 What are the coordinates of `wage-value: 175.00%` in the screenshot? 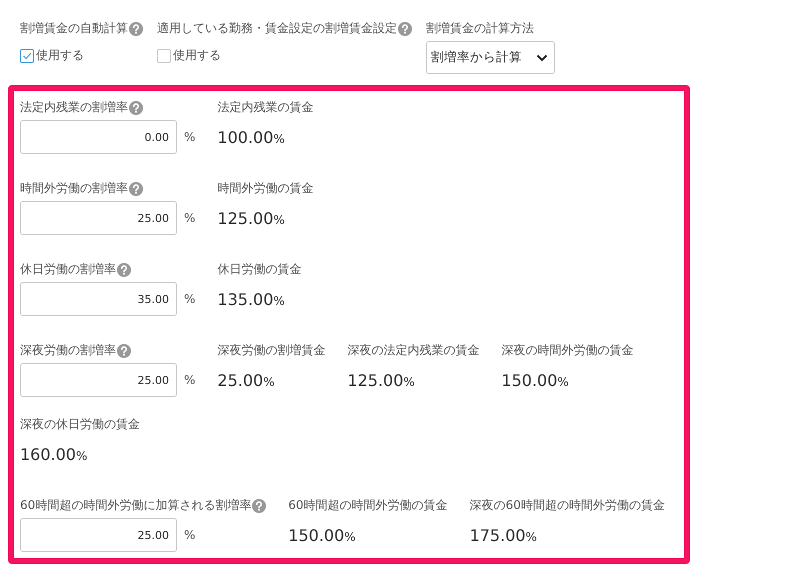 It's located at (503, 535).